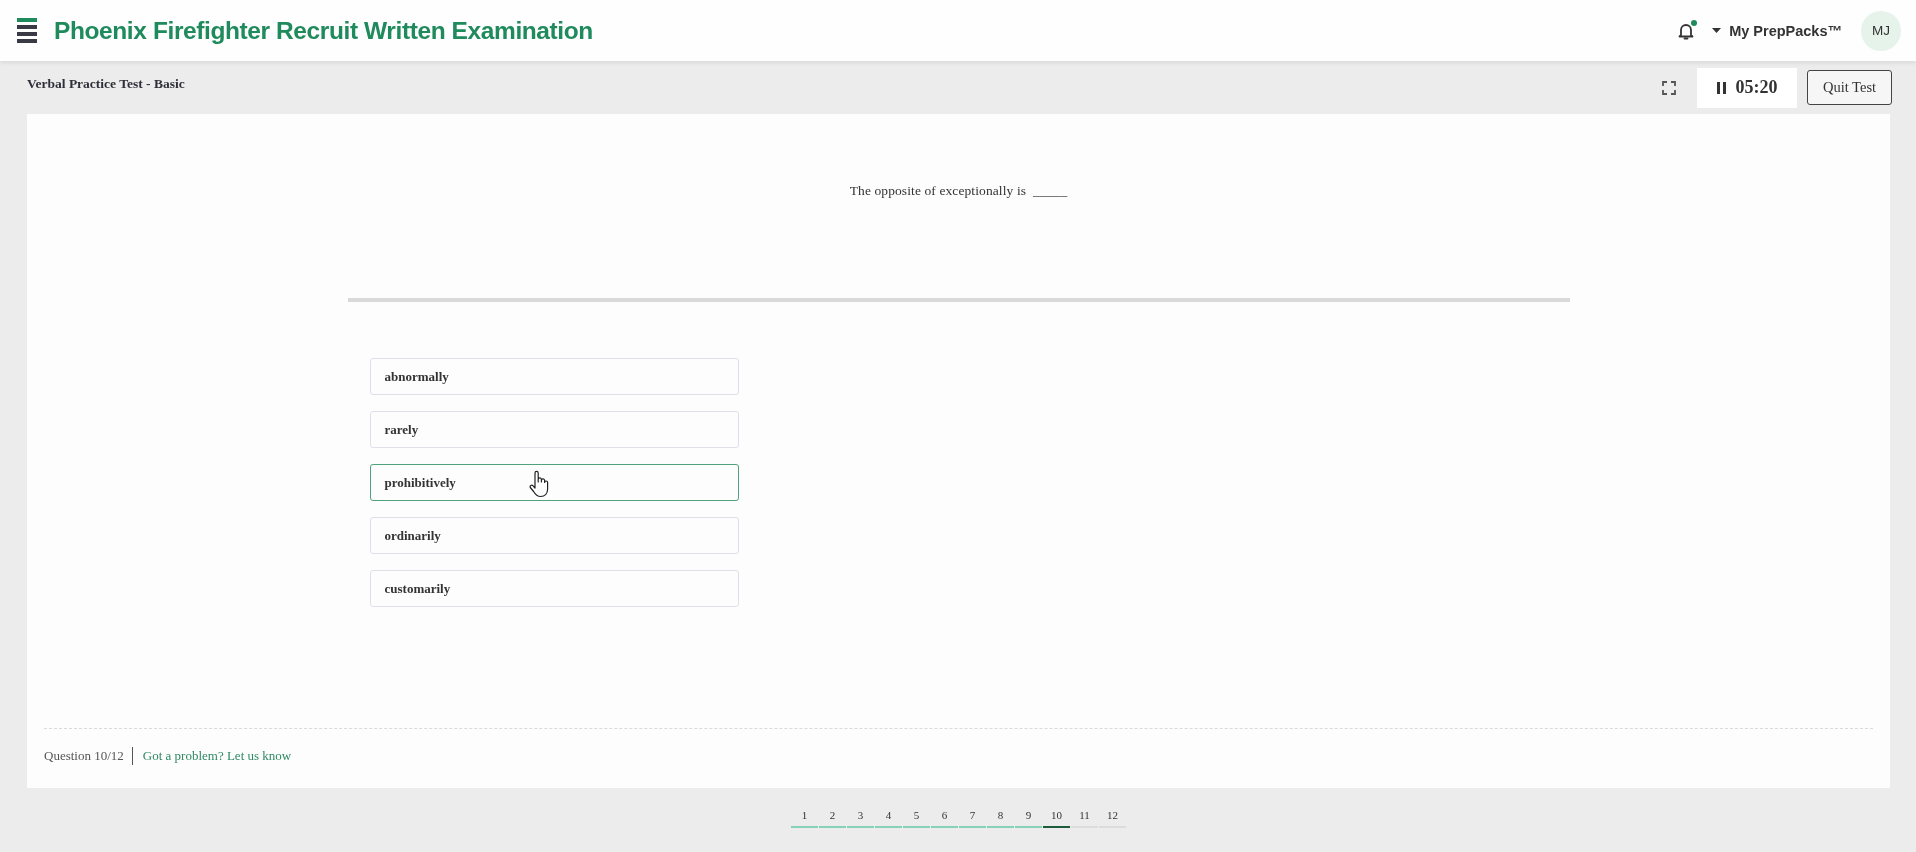  I want to click on test-title: Verbal Practice Test - Basic, so click(106, 84).